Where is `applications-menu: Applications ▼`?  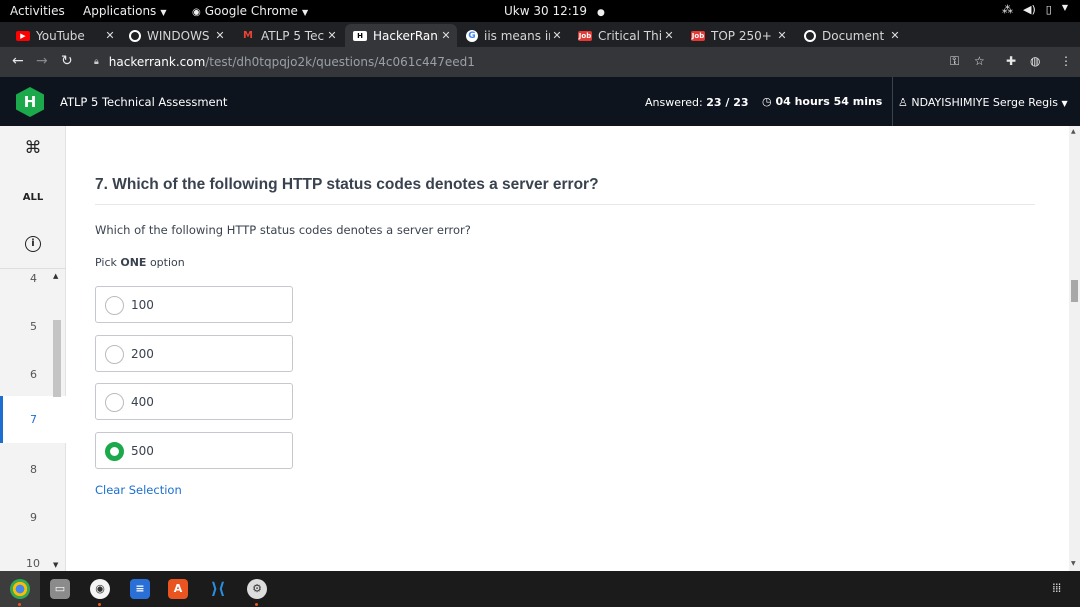 applications-menu: Applications ▼ is located at coordinates (124, 11).